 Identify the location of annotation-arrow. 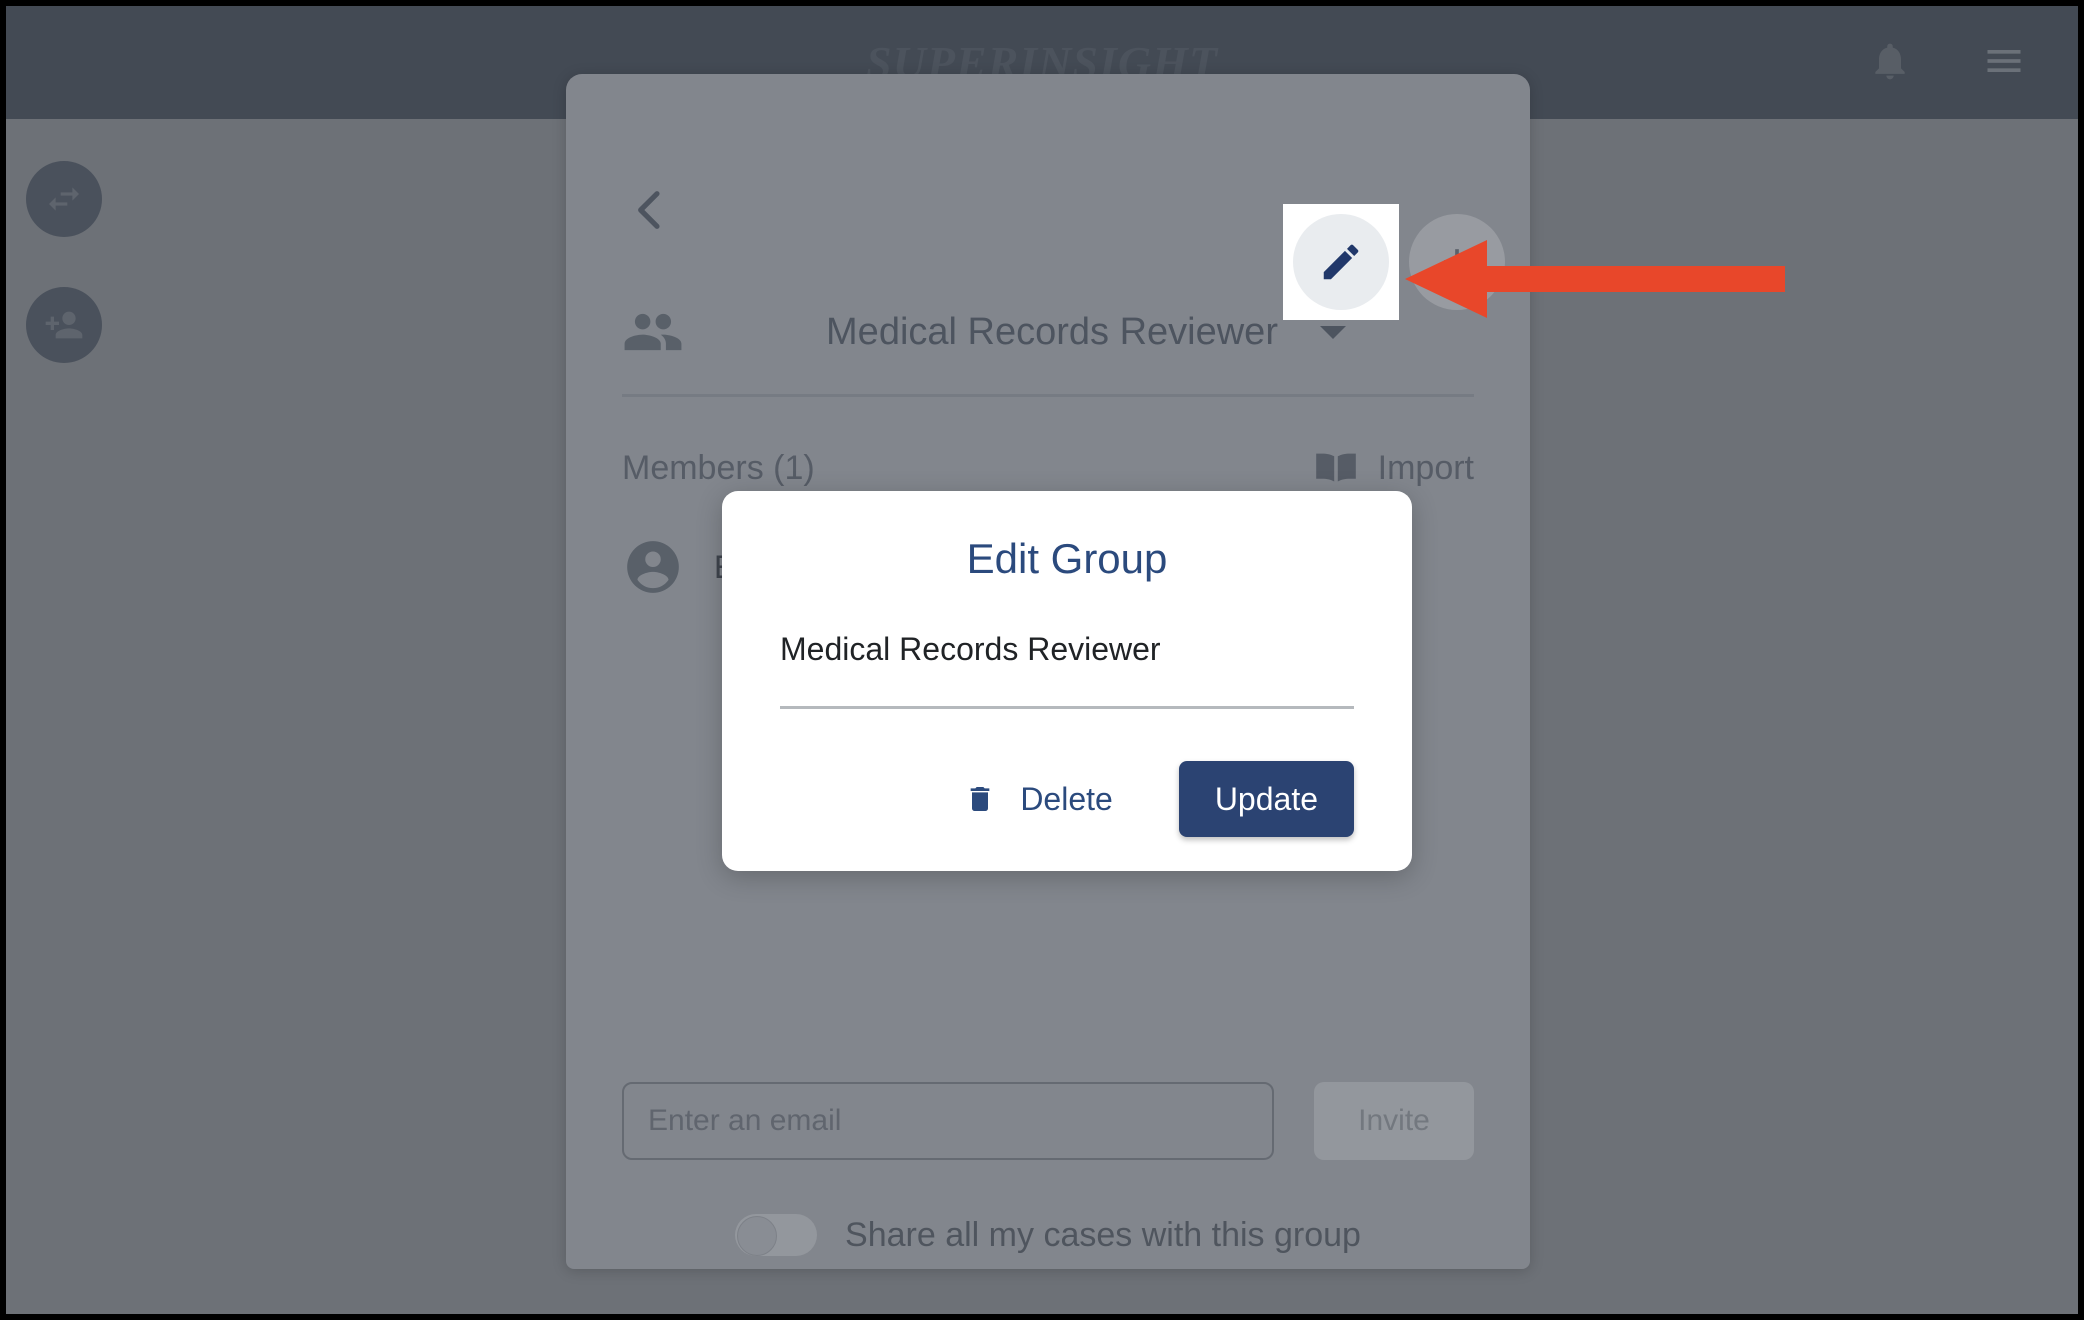
(1595, 279).